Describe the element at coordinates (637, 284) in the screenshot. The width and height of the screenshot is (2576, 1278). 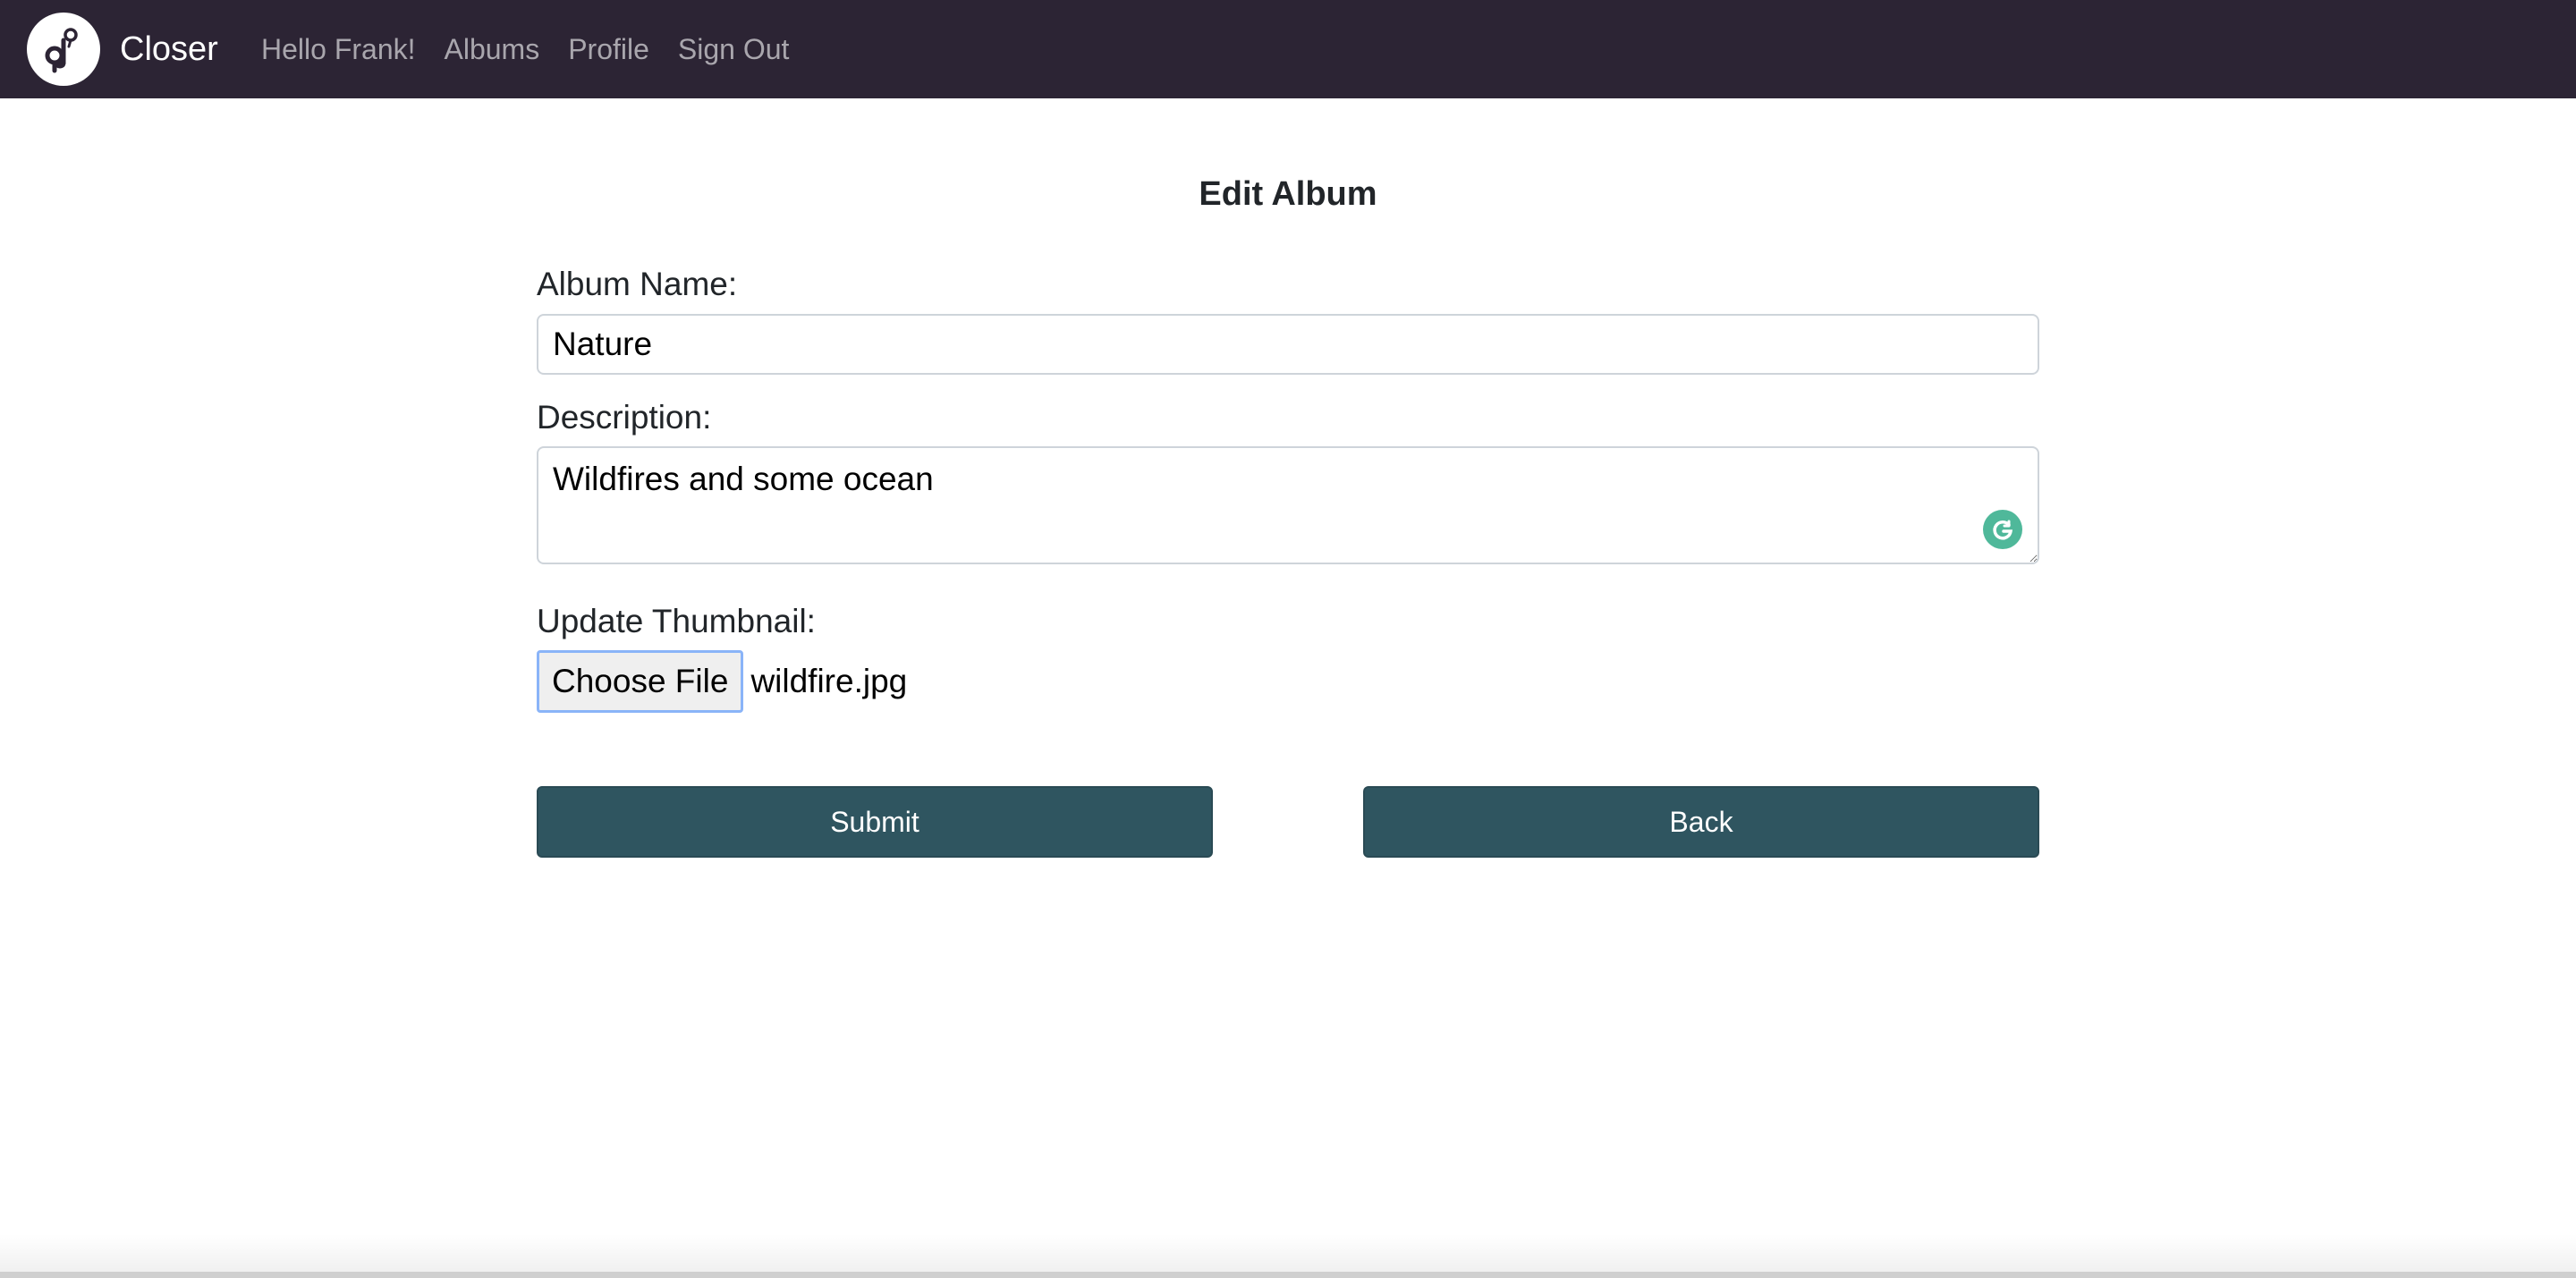
I see `album-name-label: Album Name:` at that location.